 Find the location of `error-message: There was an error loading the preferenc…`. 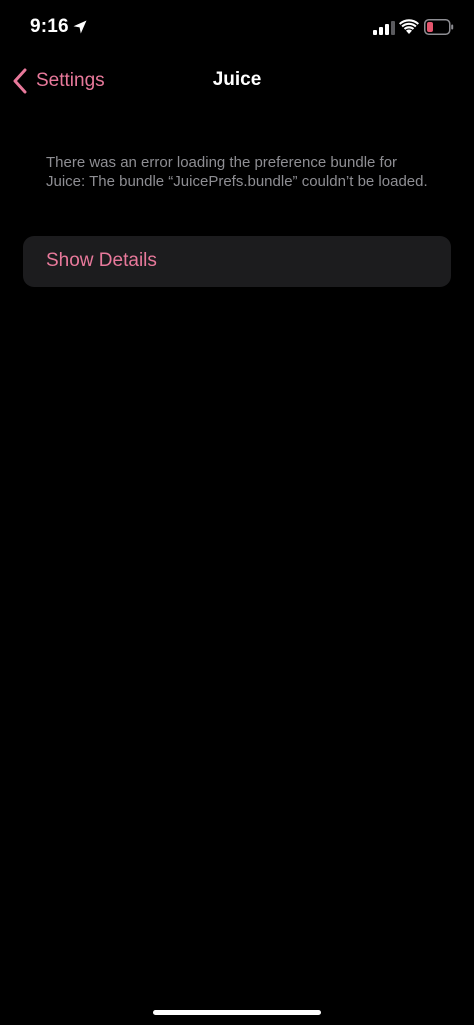

error-message: There was an error loading the preferenc… is located at coordinates (237, 172).